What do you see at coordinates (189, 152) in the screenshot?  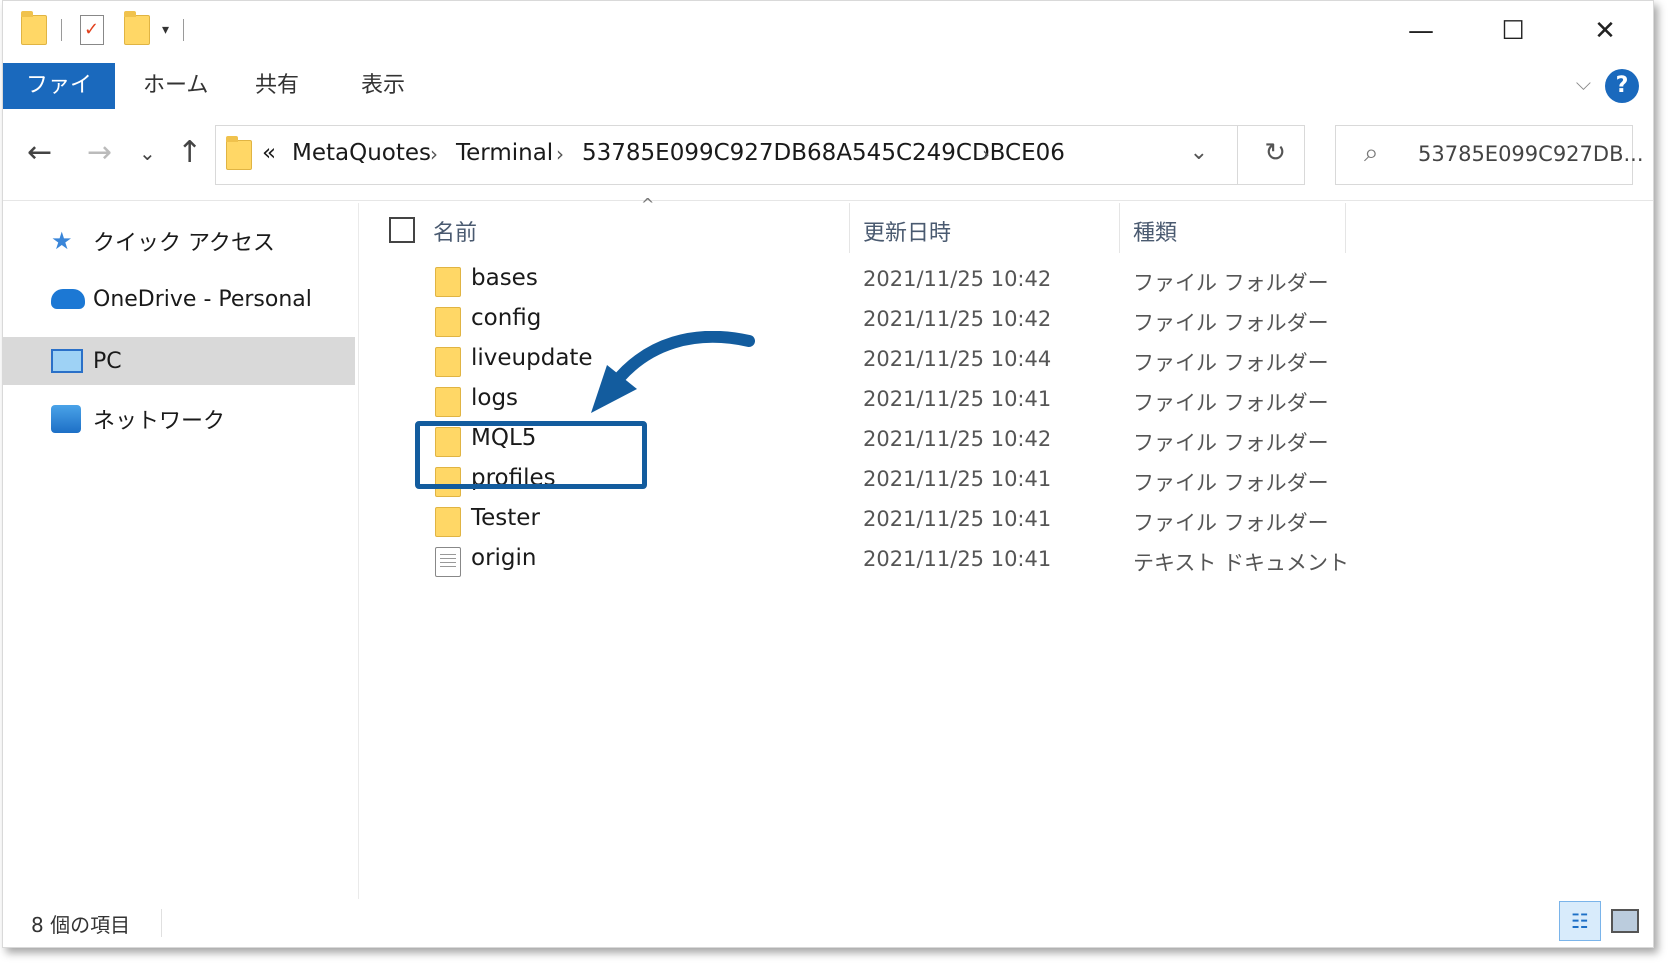 I see `up-button: ↑` at bounding box center [189, 152].